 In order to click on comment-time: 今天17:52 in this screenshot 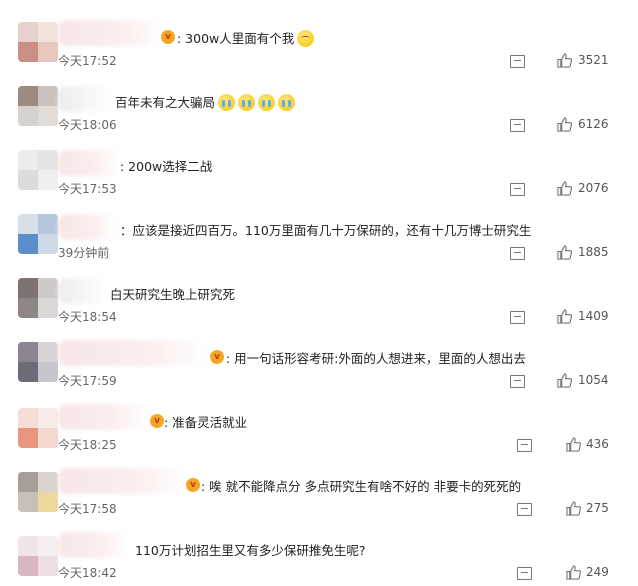, I will do `click(87, 61)`.